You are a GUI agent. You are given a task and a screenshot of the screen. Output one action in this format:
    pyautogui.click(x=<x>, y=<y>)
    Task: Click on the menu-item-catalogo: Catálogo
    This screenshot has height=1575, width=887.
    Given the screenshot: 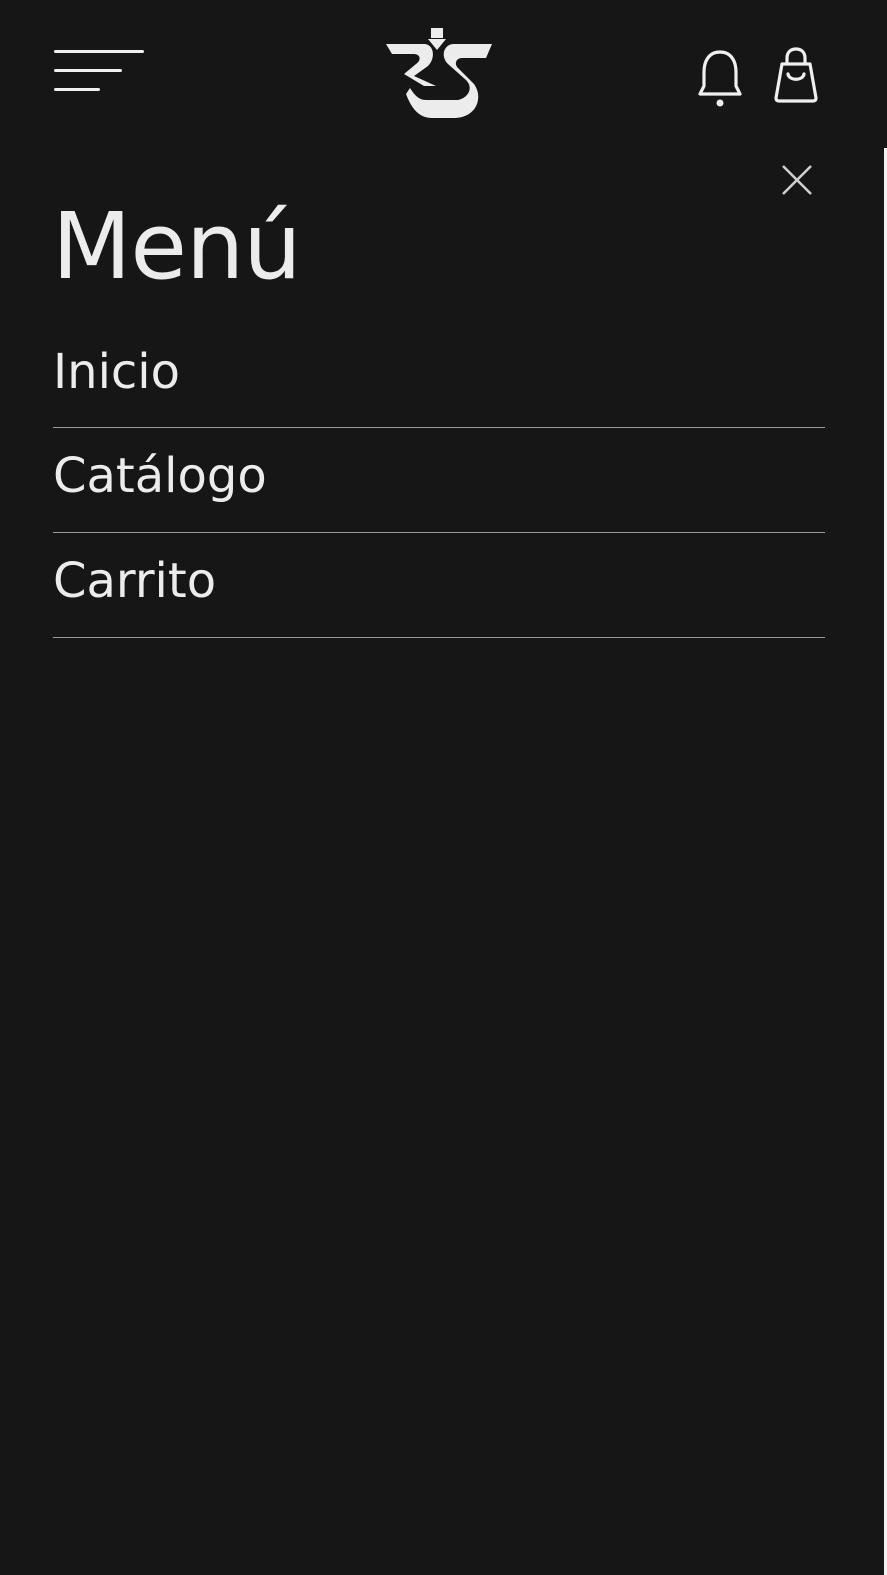 What is the action you would take?
    pyautogui.click(x=439, y=480)
    